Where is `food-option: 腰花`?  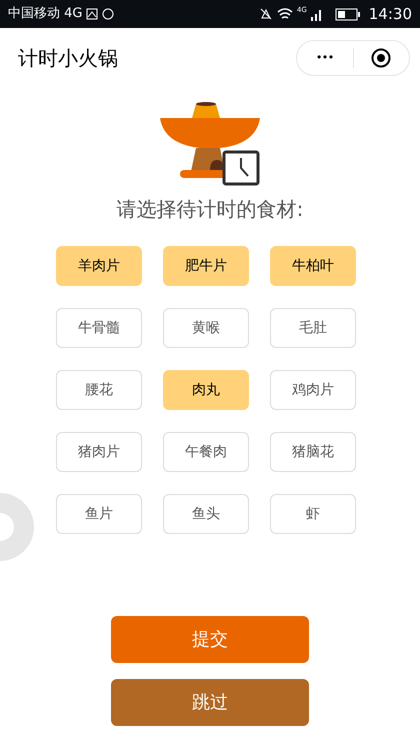 food-option: 腰花 is located at coordinates (99, 390).